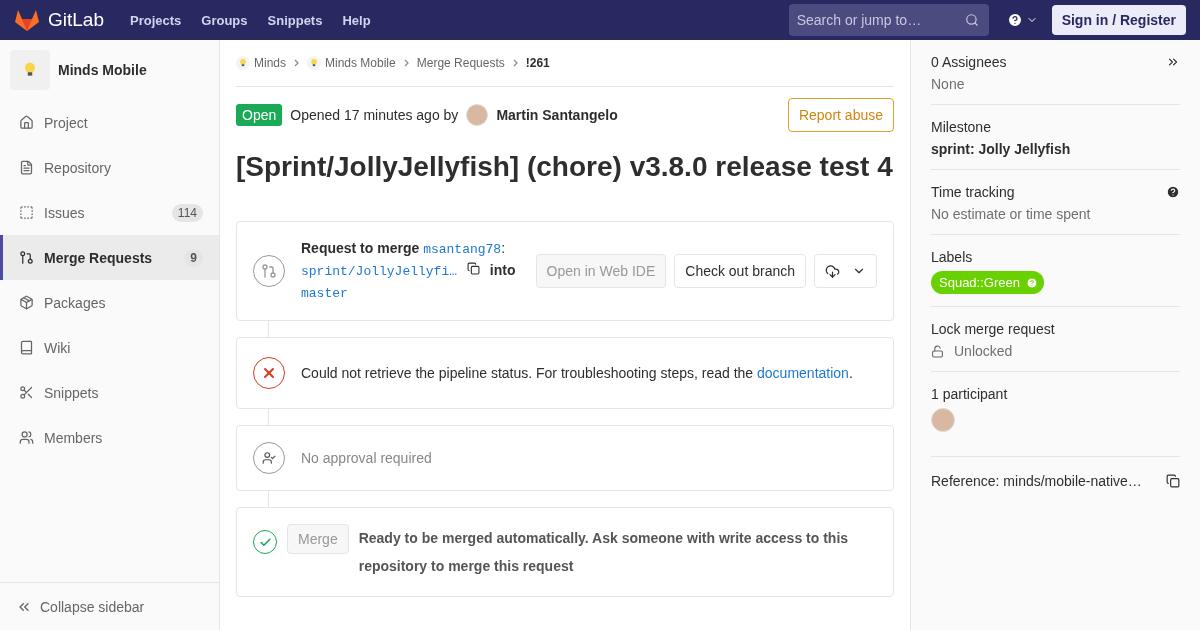 Image resolution: width=1200 pixels, height=630 pixels. Describe the element at coordinates (360, 63) in the screenshot. I see `breadcrumb-link: Minds Mobile` at that location.